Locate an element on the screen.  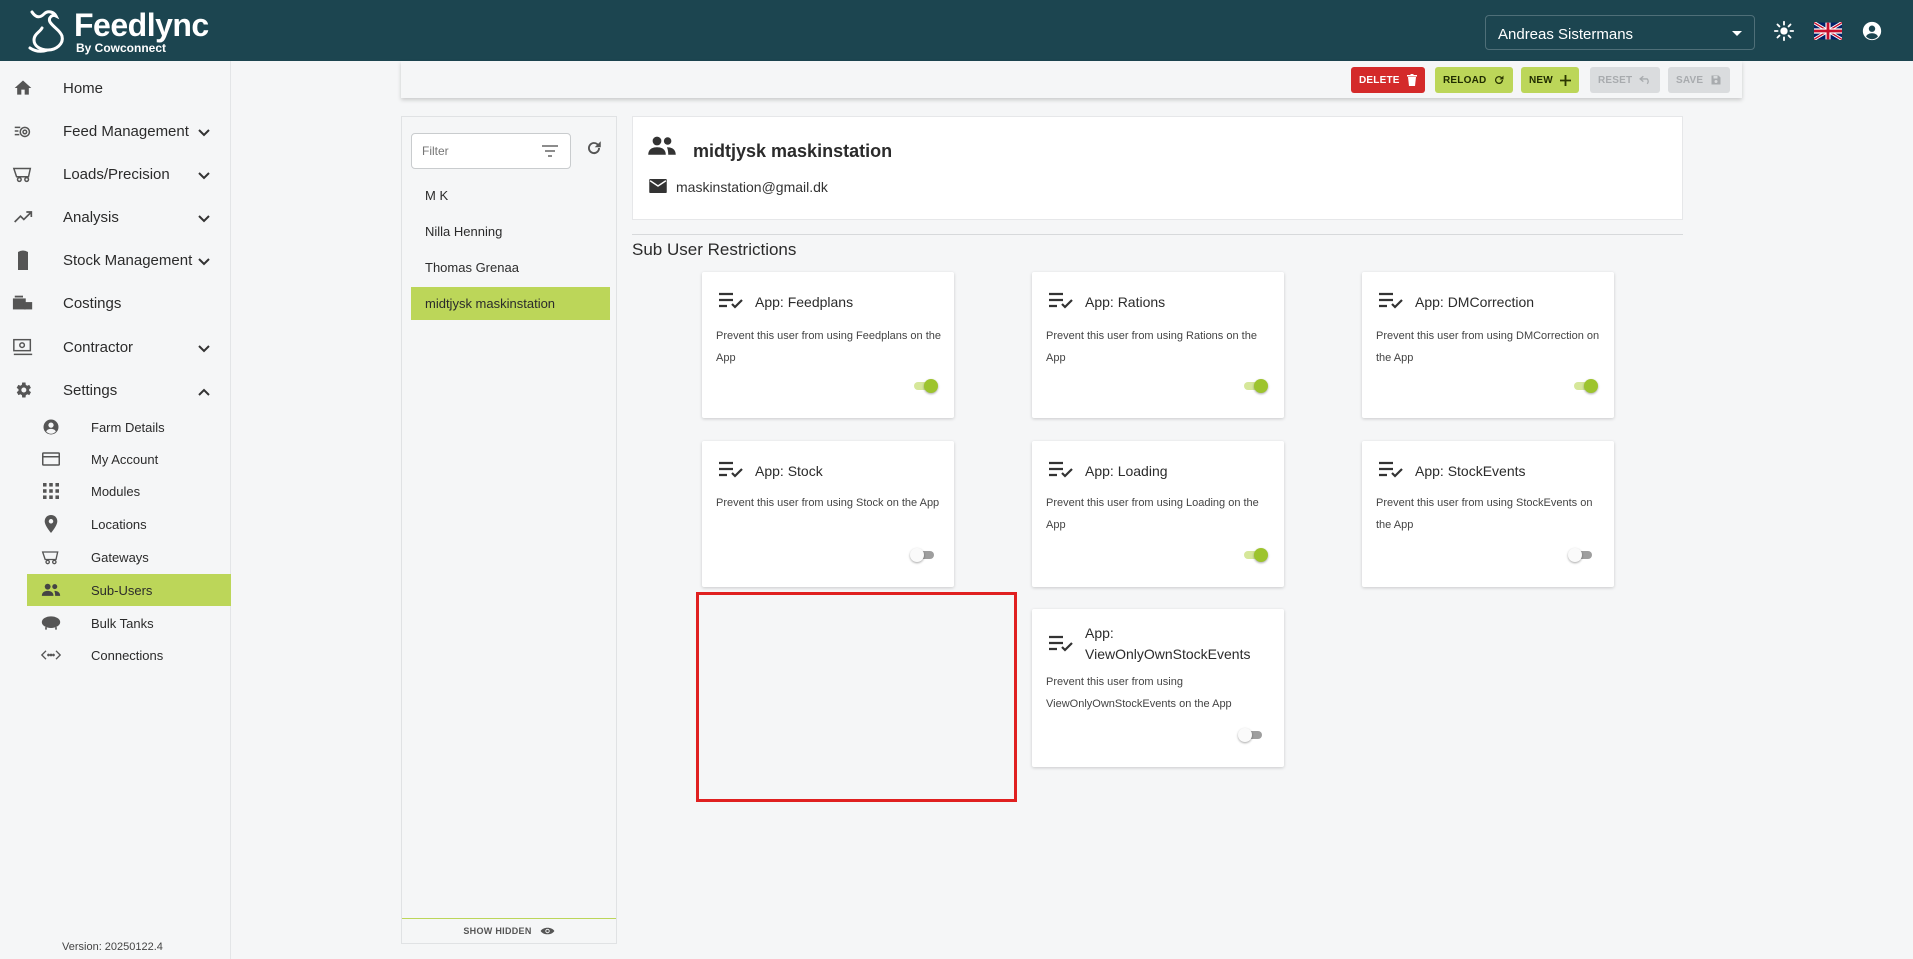
sidebar-item-locations: Locations is located at coordinates (129, 524).